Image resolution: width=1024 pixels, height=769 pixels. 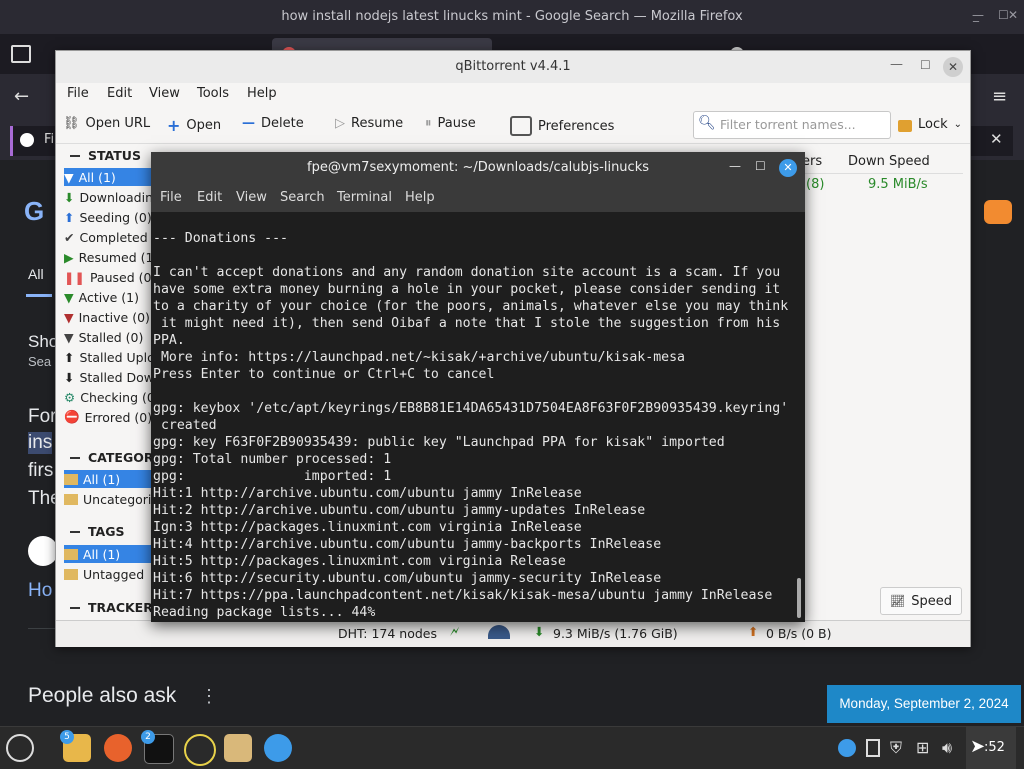 I want to click on qbt-menu-tools: Tools, so click(x=213, y=93).